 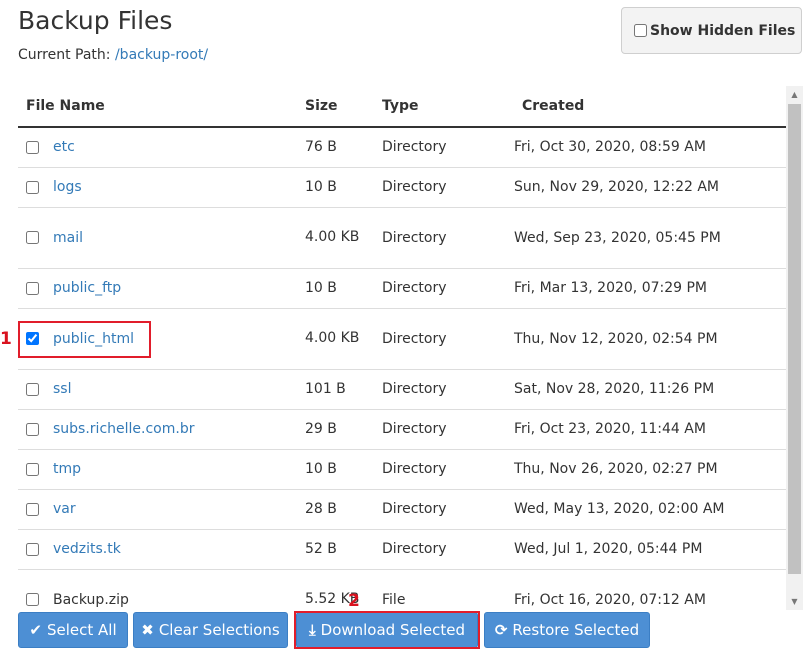 What do you see at coordinates (650, 389) in the screenshot?
I see `file-created: Sat, Nov 28, 2020, 11:26 PM` at bounding box center [650, 389].